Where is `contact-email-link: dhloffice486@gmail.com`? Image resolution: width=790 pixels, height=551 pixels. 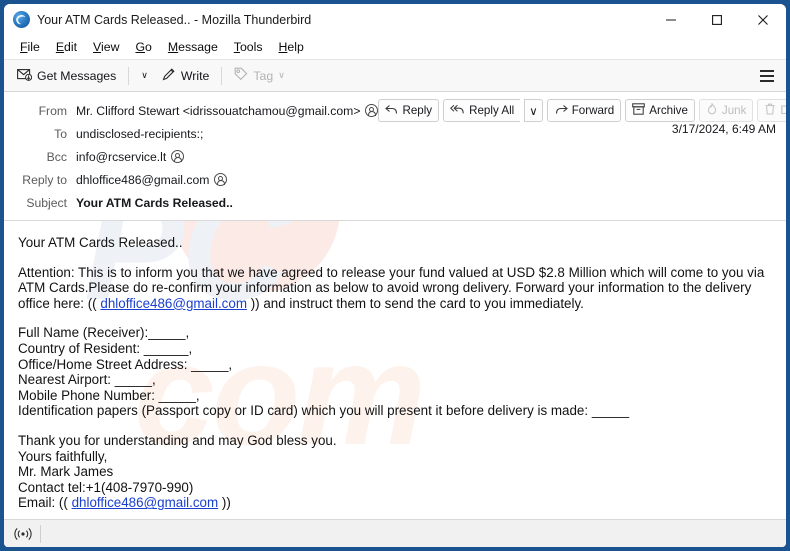
contact-email-link: dhloffice486@gmail.com is located at coordinates (145, 502).